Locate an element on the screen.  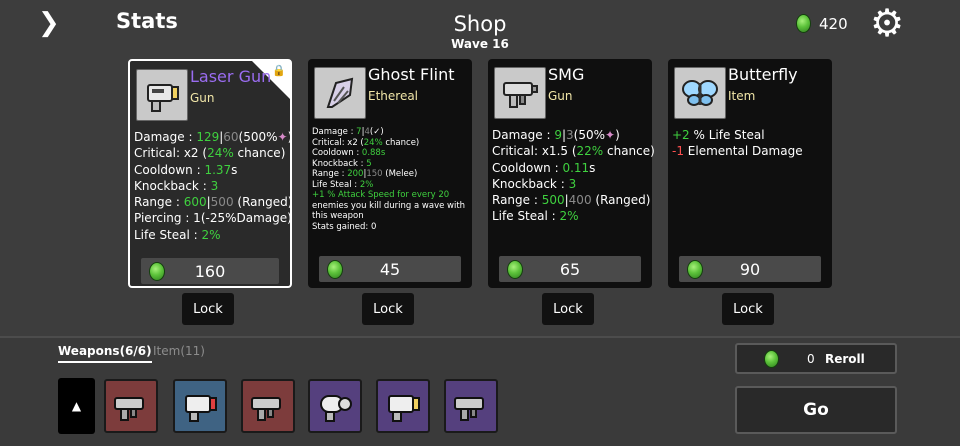
buy-button: 45 is located at coordinates (390, 269).